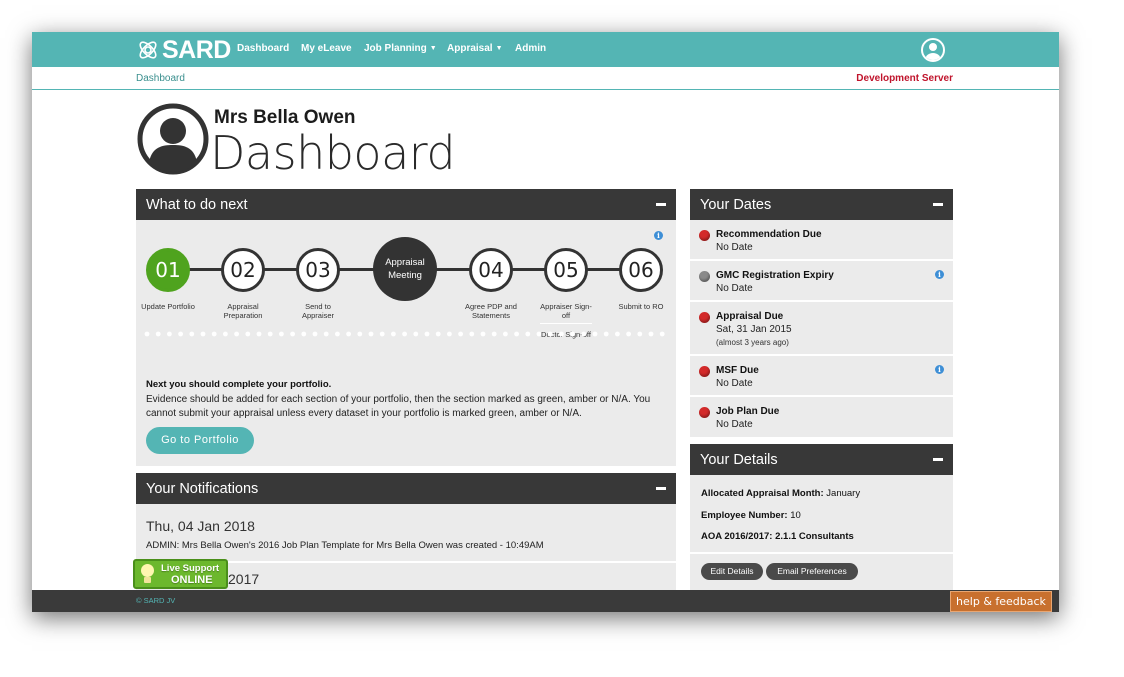  Describe the element at coordinates (318, 311) in the screenshot. I see `step-03-label: Send to Appraiser` at that location.